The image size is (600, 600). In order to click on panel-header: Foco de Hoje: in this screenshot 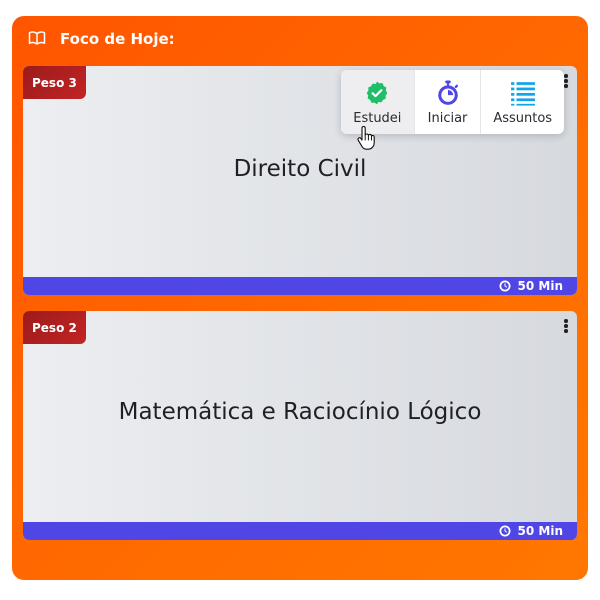, I will do `click(300, 39)`.